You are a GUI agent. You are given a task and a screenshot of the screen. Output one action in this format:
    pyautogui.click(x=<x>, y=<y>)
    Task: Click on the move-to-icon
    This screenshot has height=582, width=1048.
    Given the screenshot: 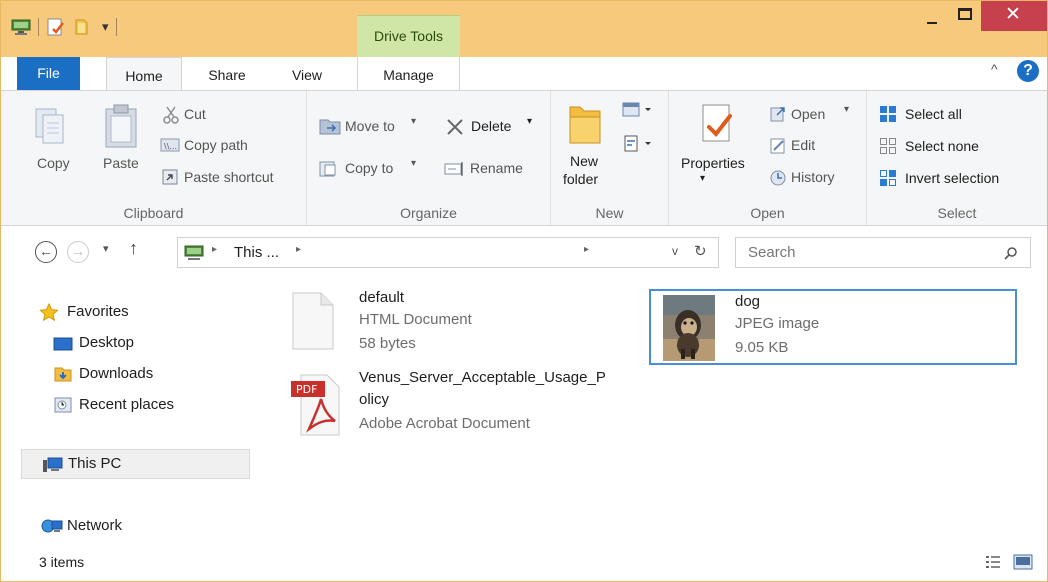 What is the action you would take?
    pyautogui.click(x=330, y=127)
    